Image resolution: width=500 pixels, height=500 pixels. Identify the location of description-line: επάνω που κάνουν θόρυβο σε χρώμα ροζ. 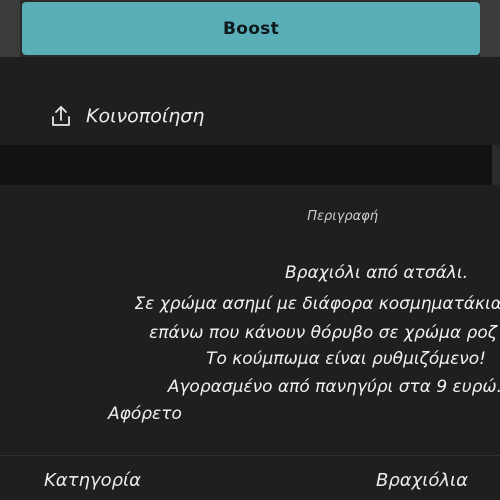
(323, 333).